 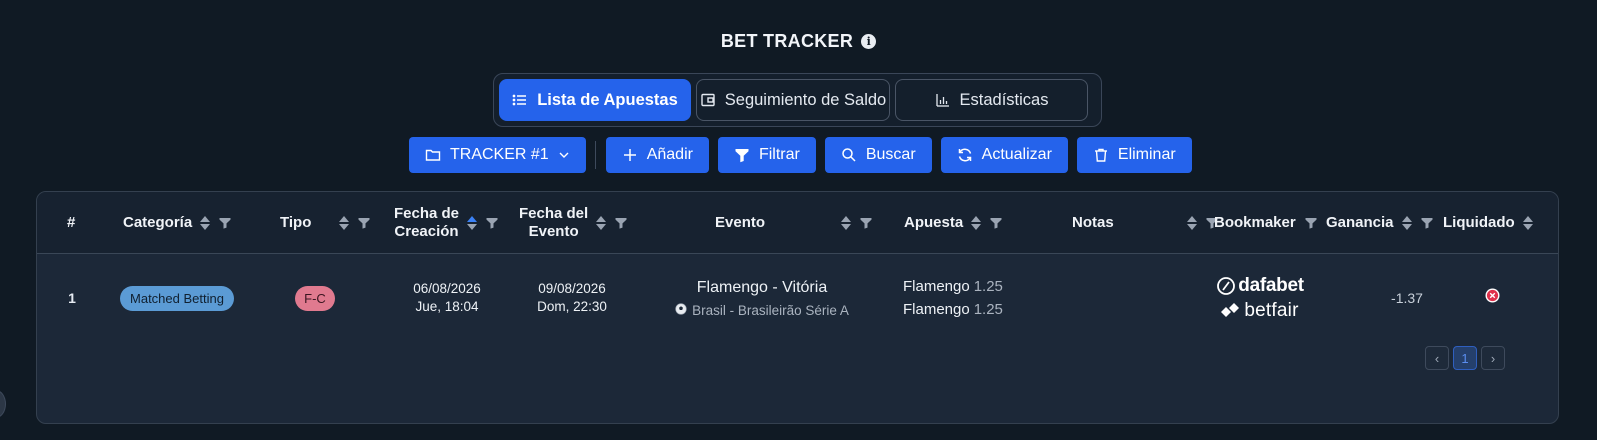 What do you see at coordinates (446, 223) in the screenshot?
I see `column-created-date: Fecha de Creación` at bounding box center [446, 223].